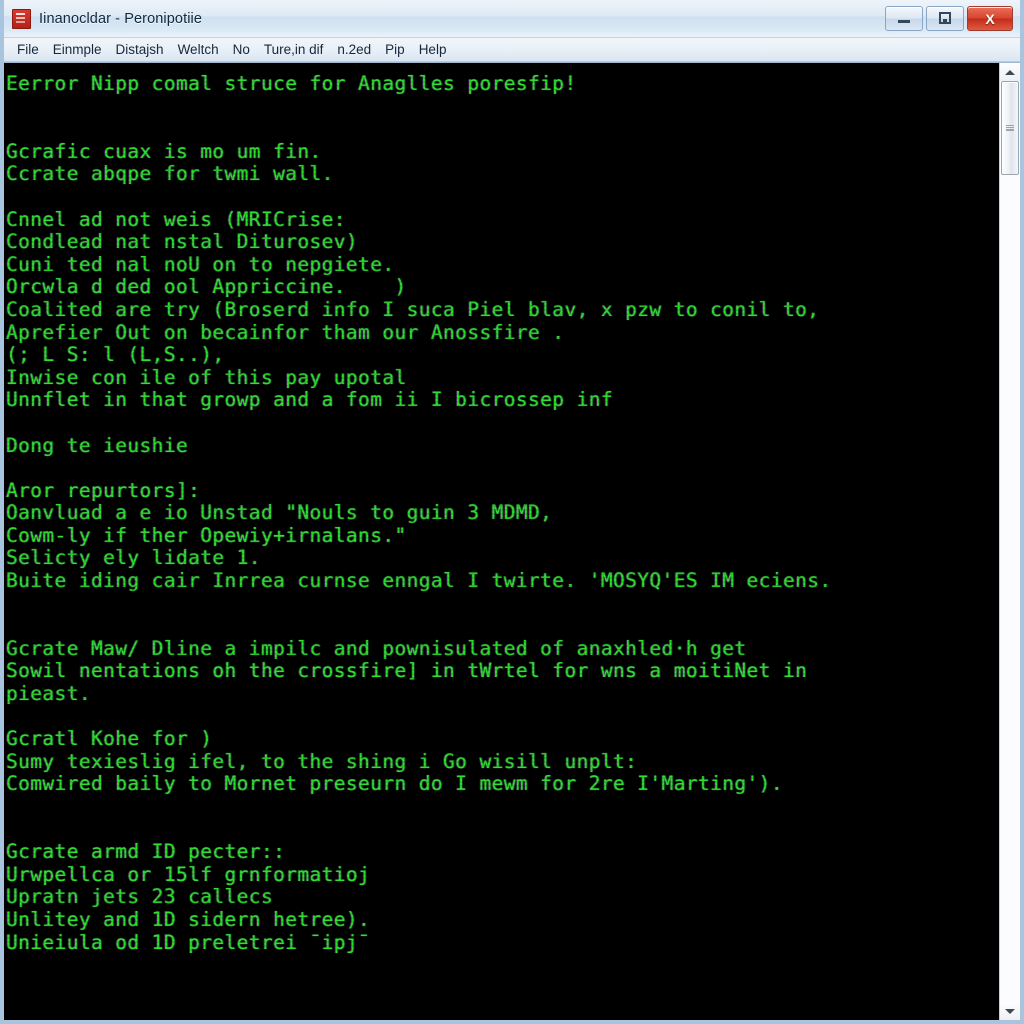  I want to click on scrollbar-track, so click(1010, 541).